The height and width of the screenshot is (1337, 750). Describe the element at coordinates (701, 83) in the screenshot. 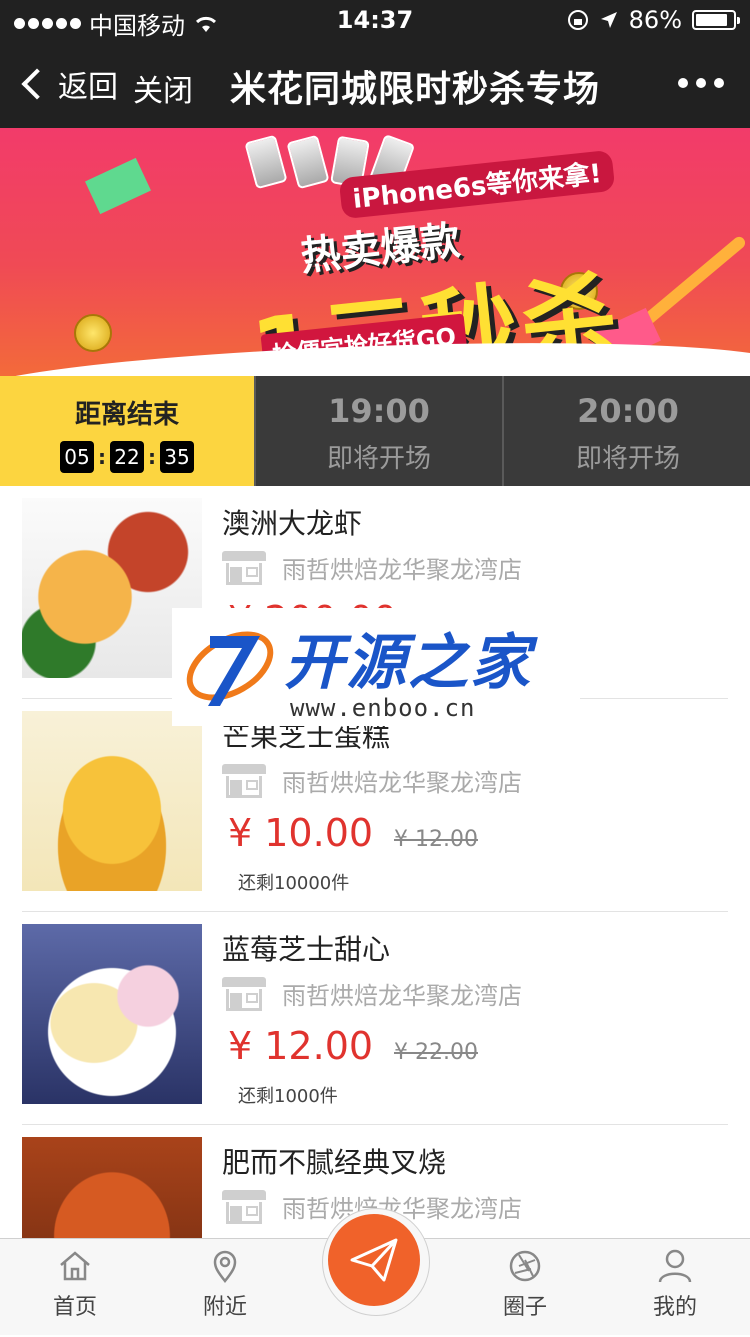

I see `more-icon` at that location.